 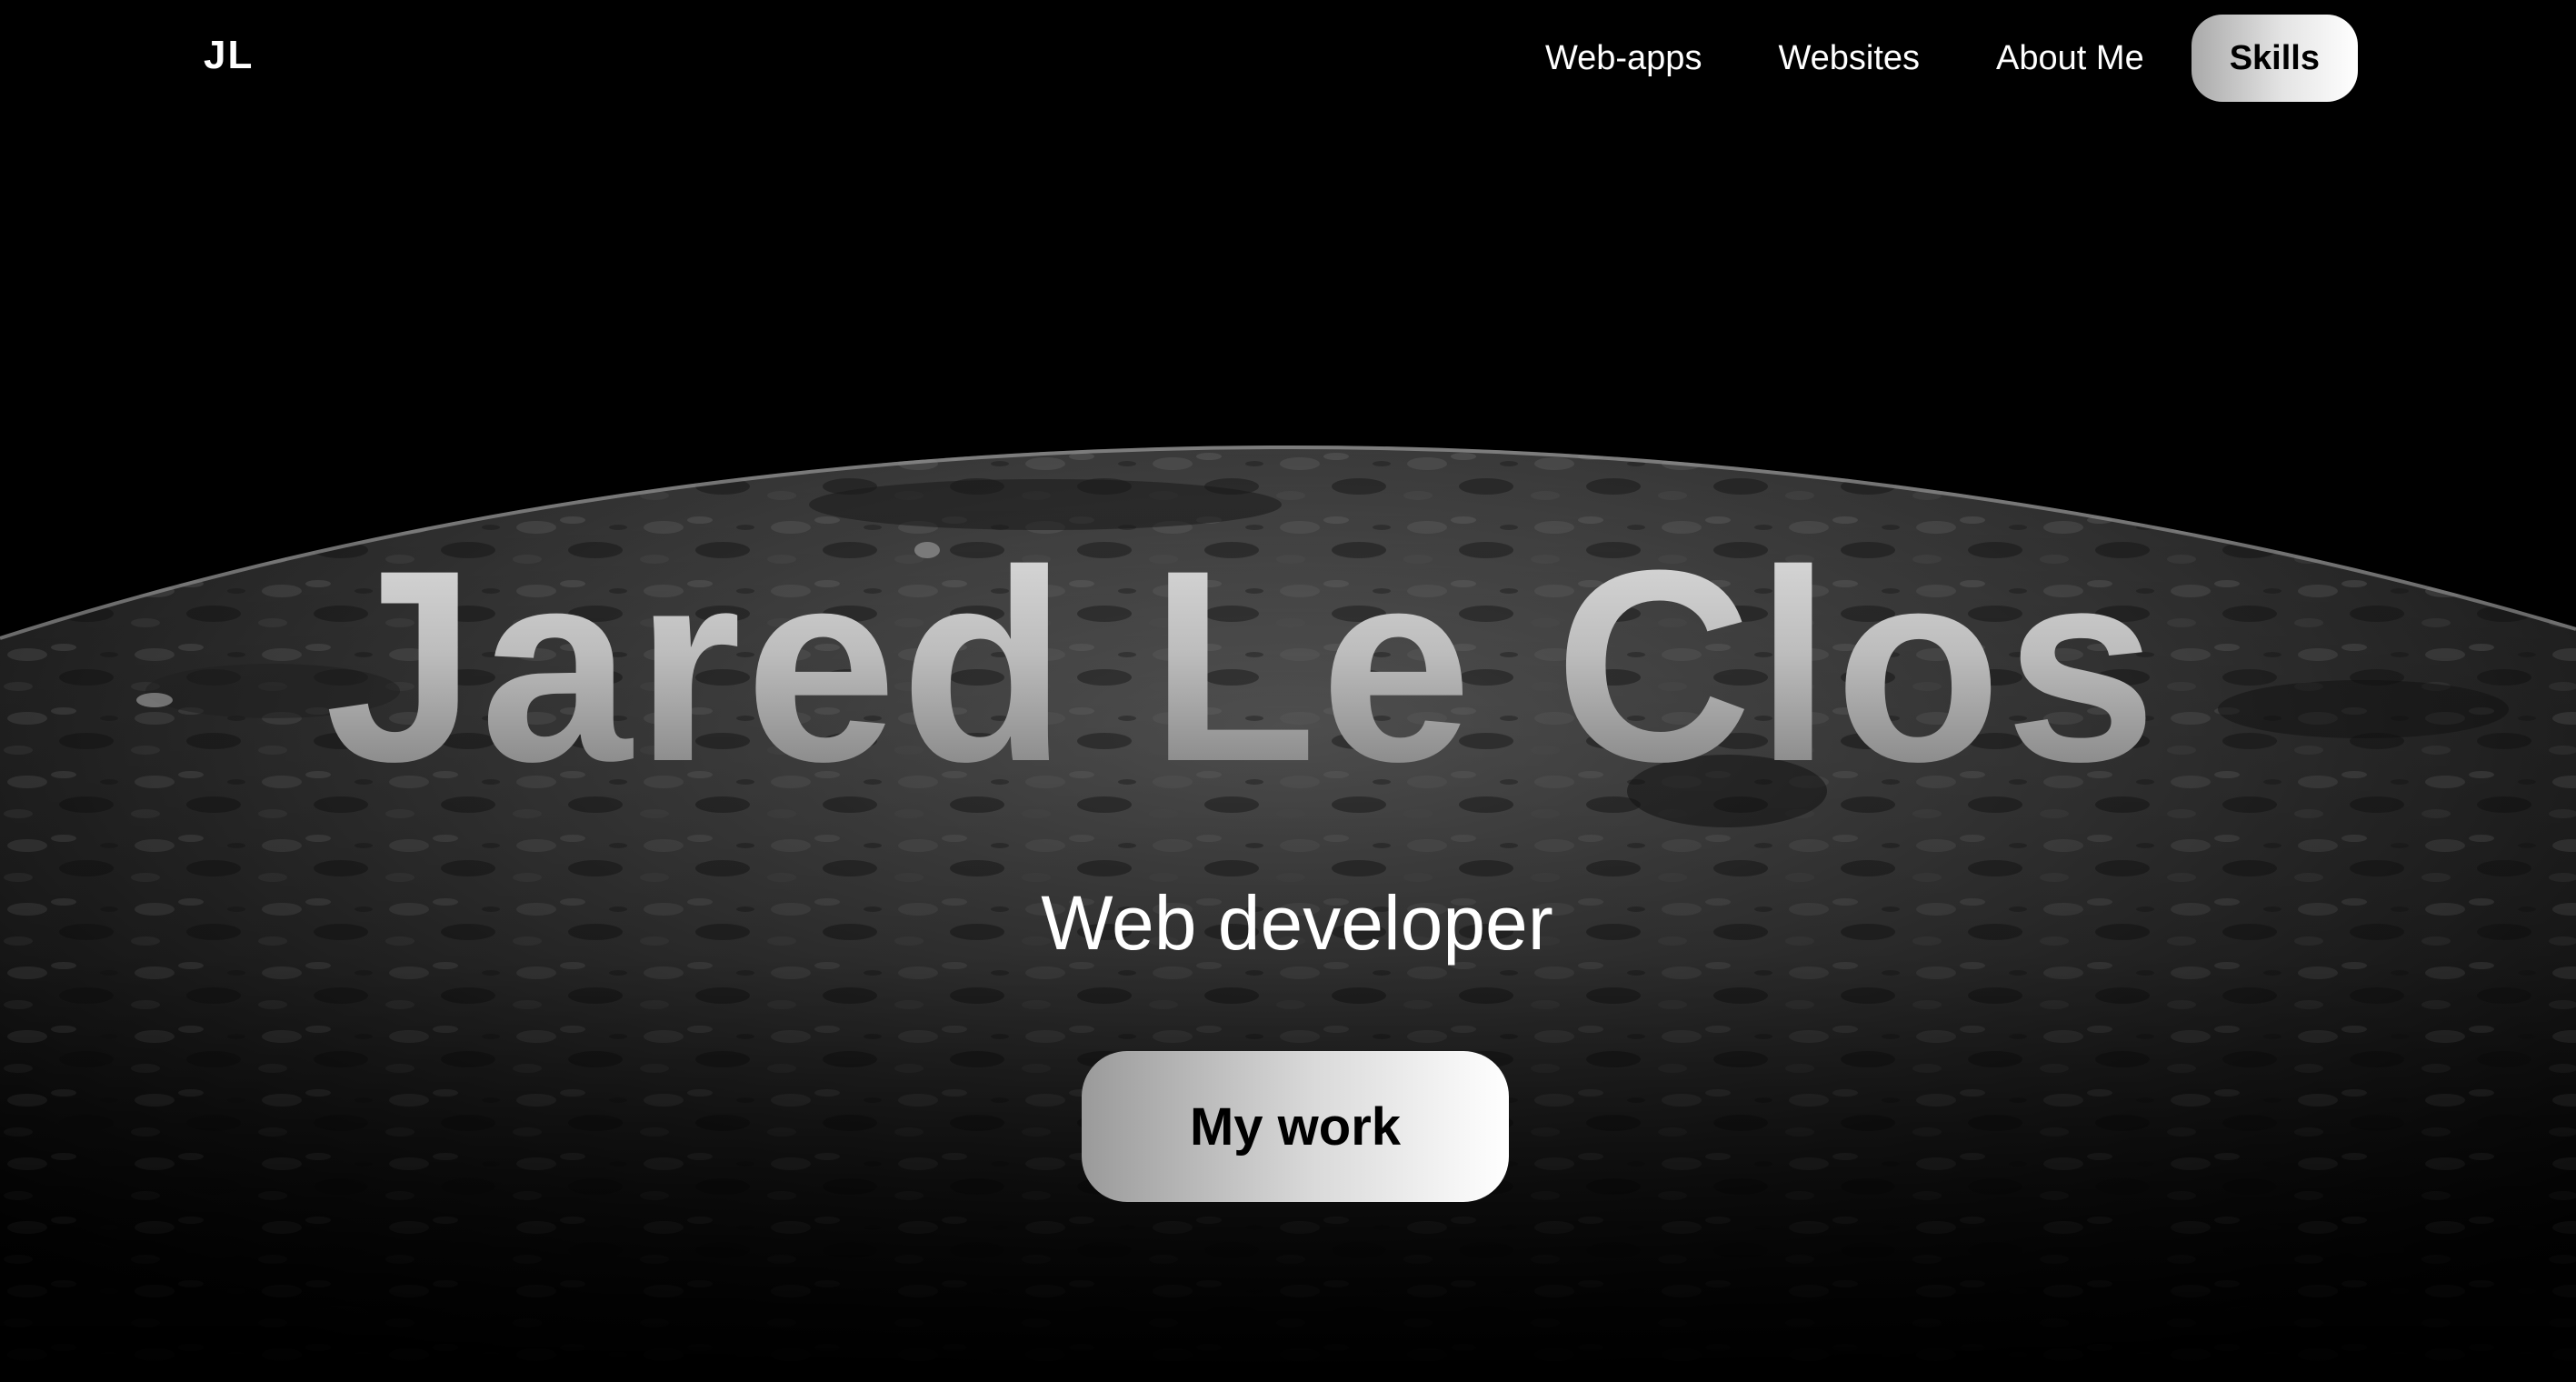 I want to click on site-logo: JL, so click(x=229, y=55).